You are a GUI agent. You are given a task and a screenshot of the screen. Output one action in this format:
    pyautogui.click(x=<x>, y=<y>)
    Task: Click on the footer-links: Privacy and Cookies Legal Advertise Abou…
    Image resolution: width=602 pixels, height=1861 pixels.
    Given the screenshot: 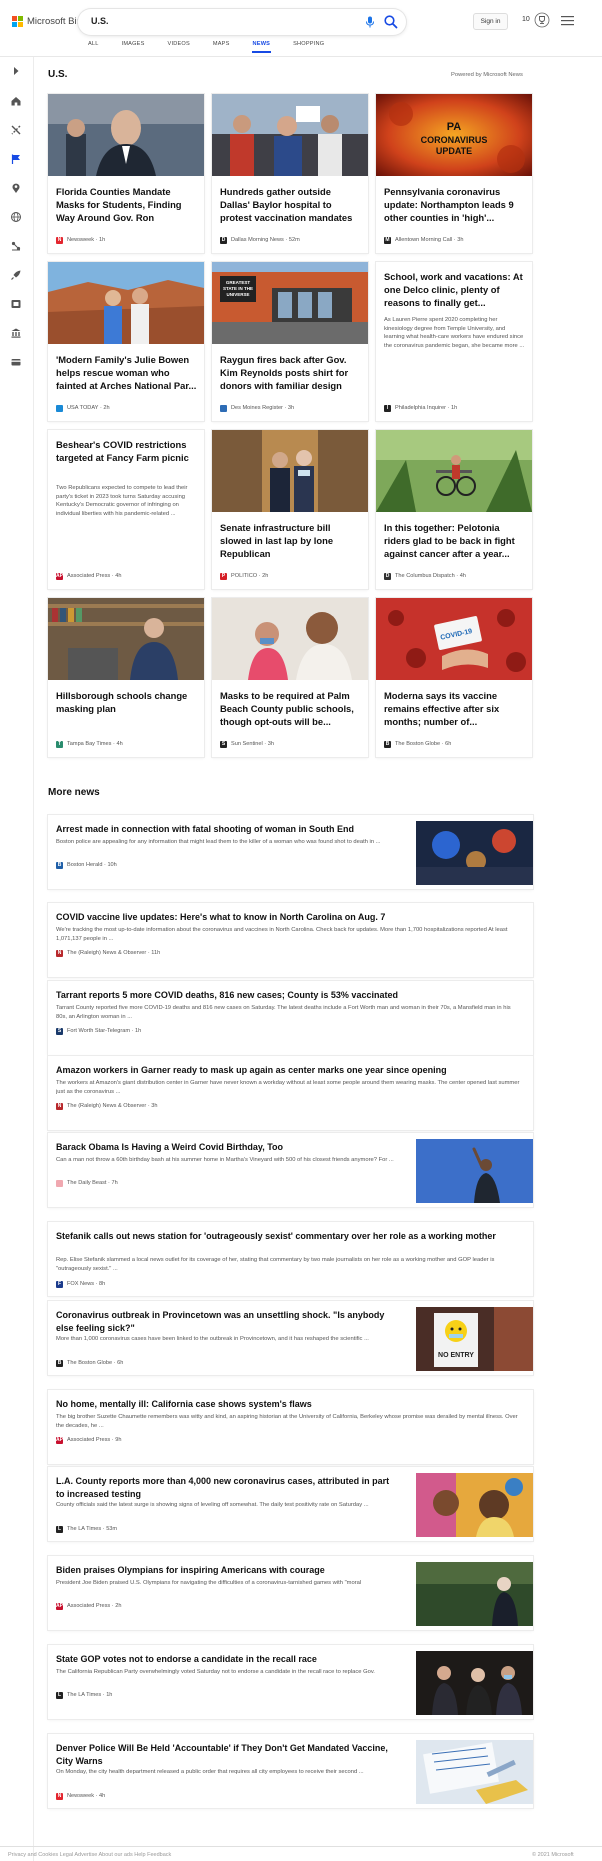 What is the action you would take?
    pyautogui.click(x=89, y=1855)
    